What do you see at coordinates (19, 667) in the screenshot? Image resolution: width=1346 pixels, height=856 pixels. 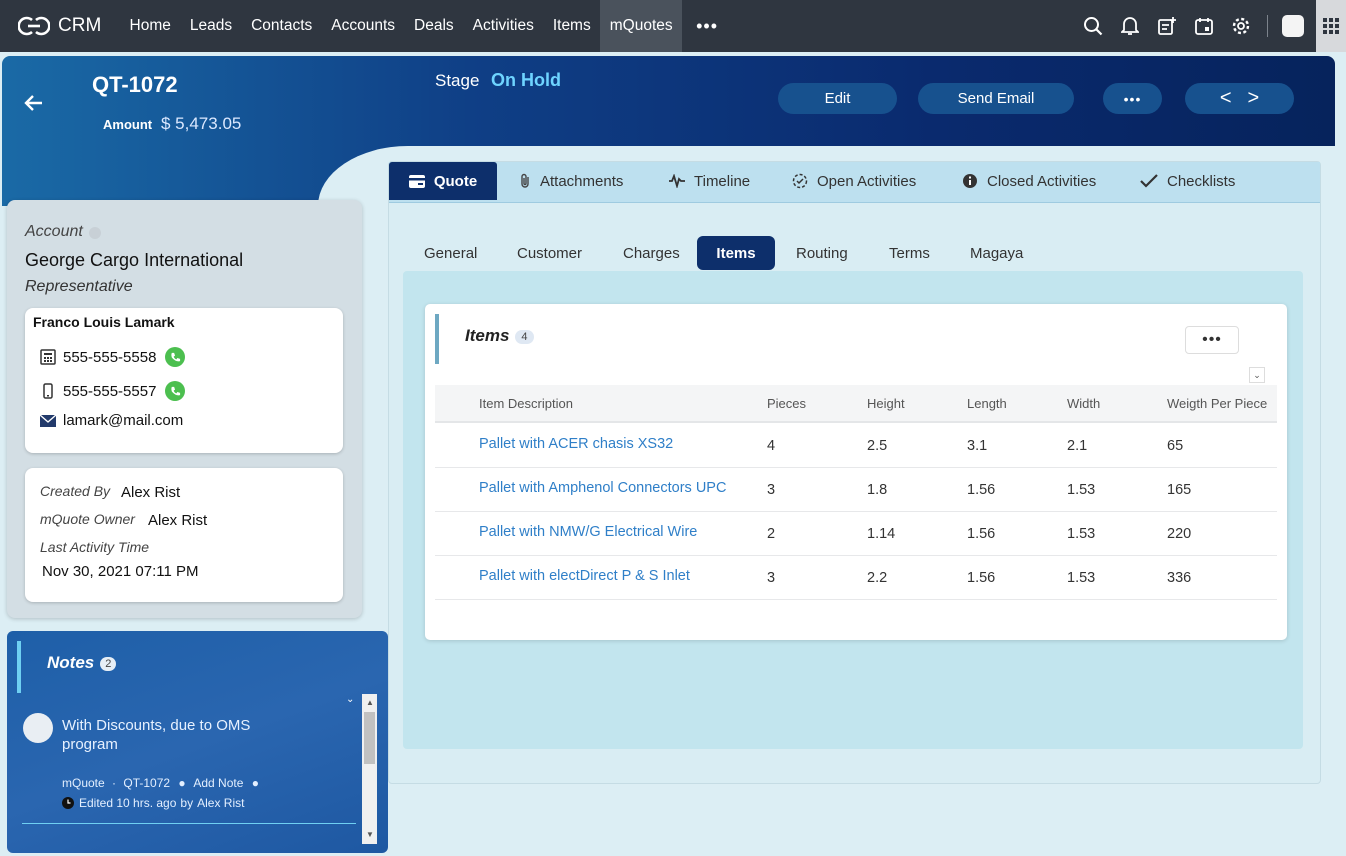 I see `notes-accent-bar` at bounding box center [19, 667].